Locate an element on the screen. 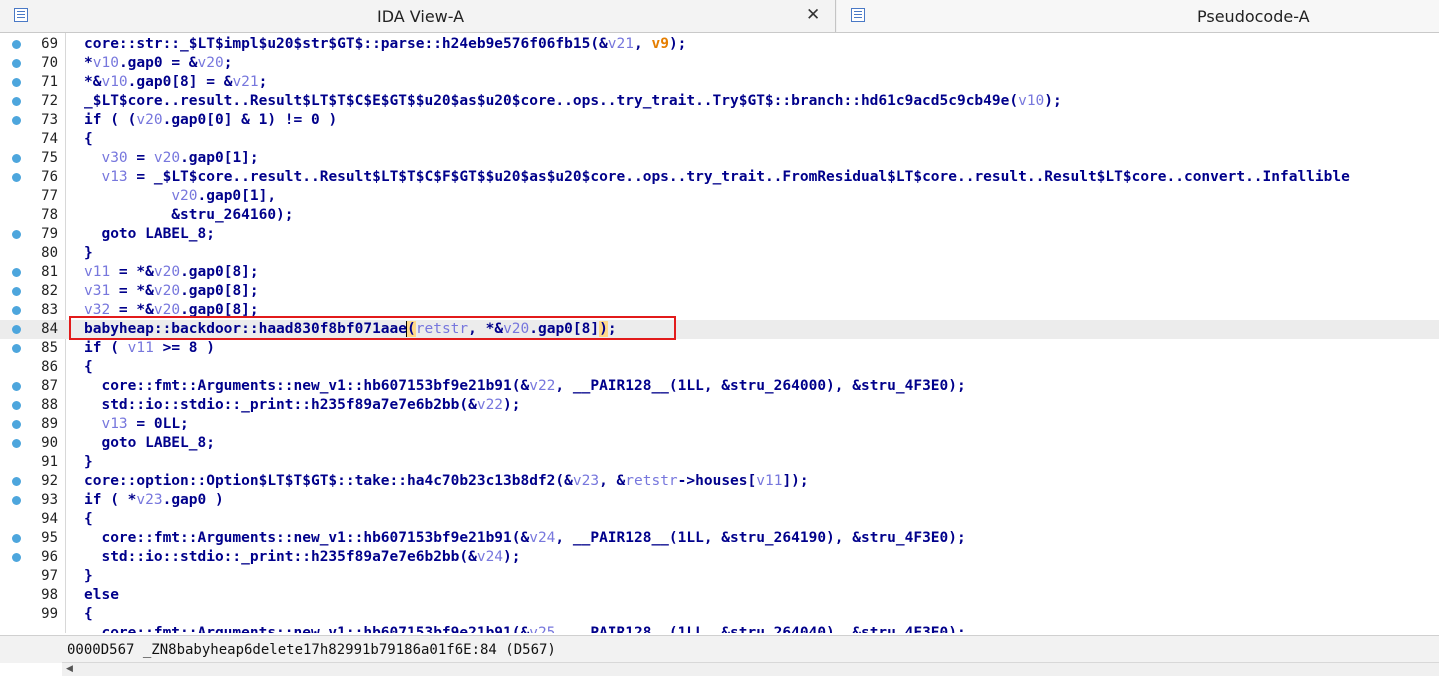 The width and height of the screenshot is (1439, 676). code-token: * is located at coordinates (88, 63).